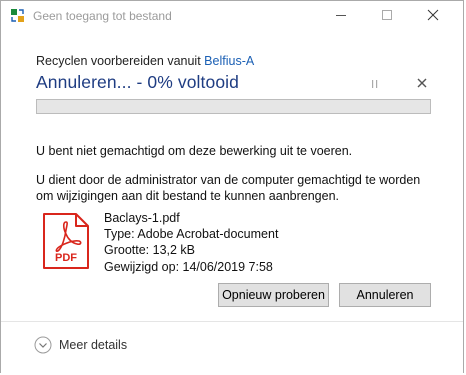 This screenshot has width=466, height=375. Describe the element at coordinates (232, 16) in the screenshot. I see `title-bar: Geen toegang tot bestand` at that location.